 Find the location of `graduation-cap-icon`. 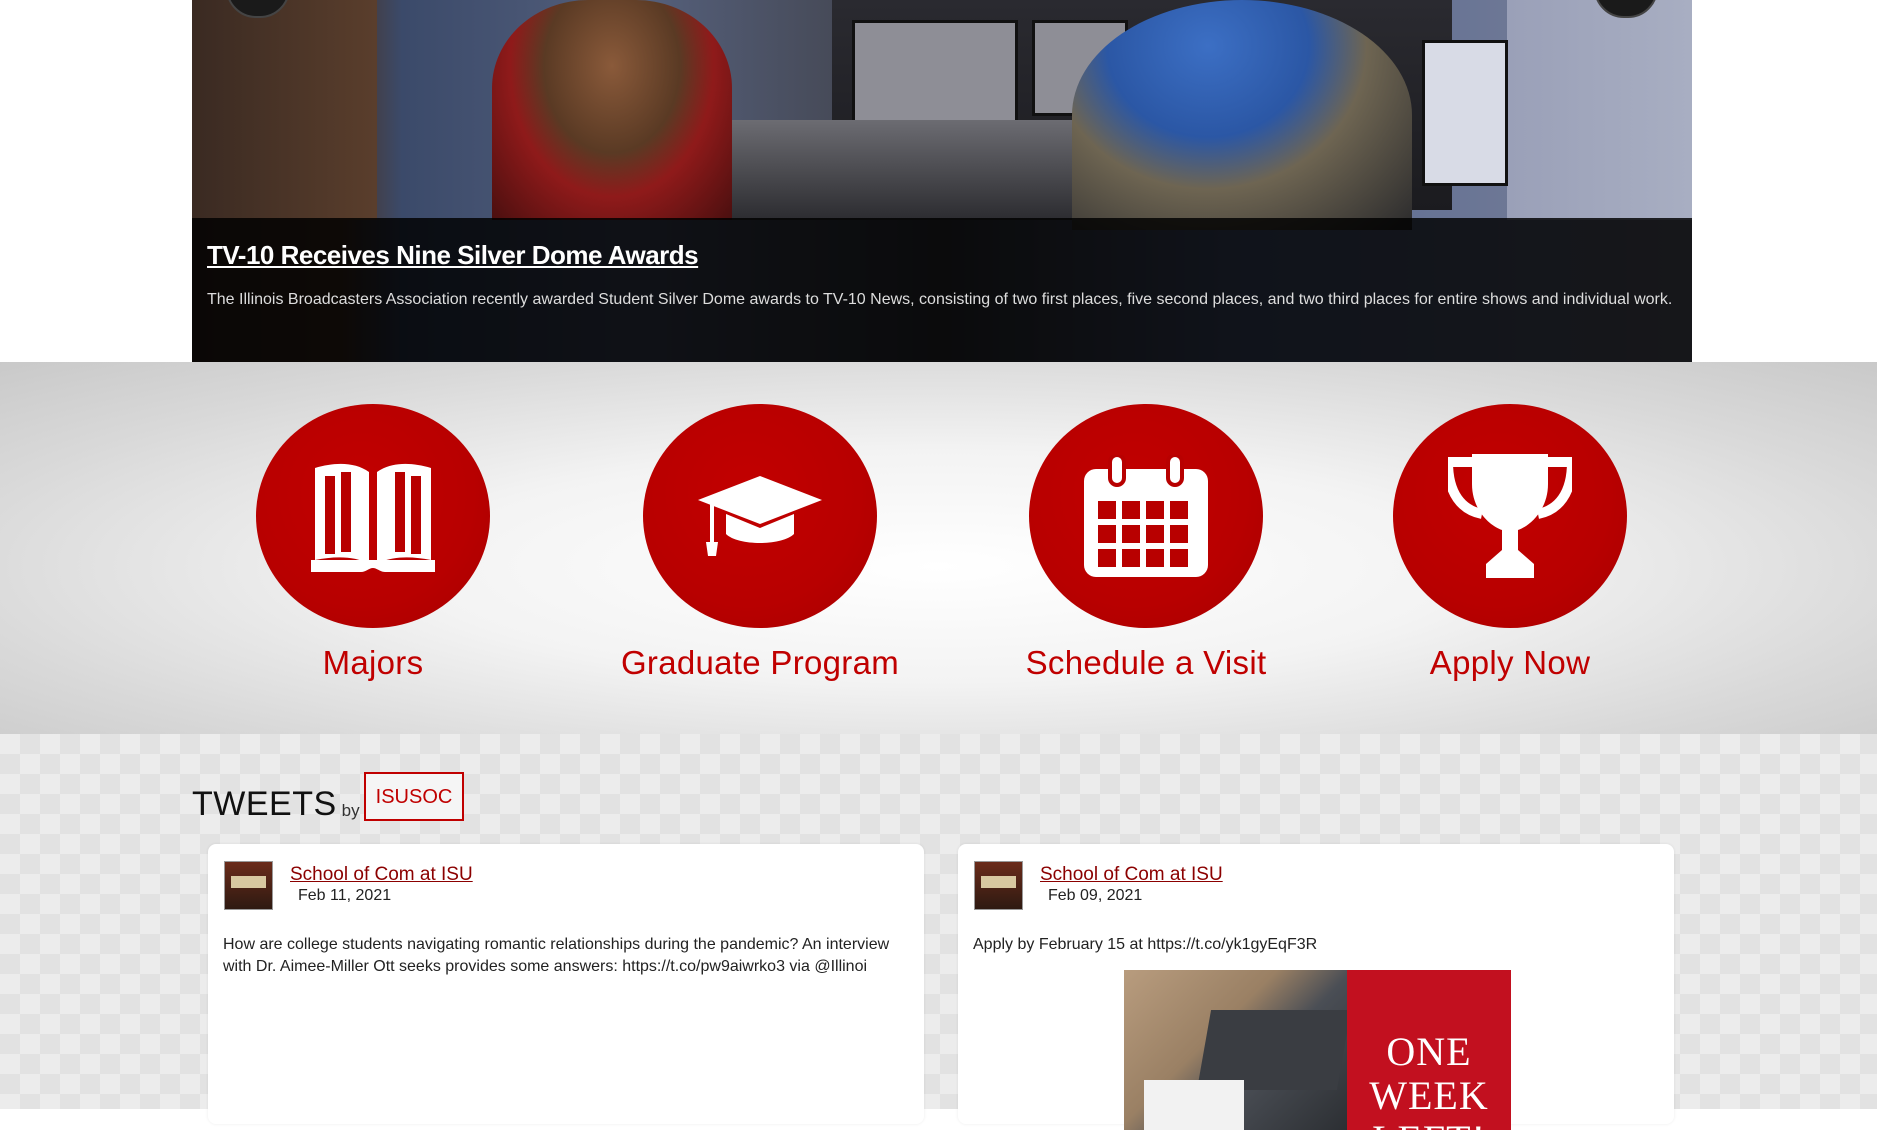

graduation-cap-icon is located at coordinates (760, 516).